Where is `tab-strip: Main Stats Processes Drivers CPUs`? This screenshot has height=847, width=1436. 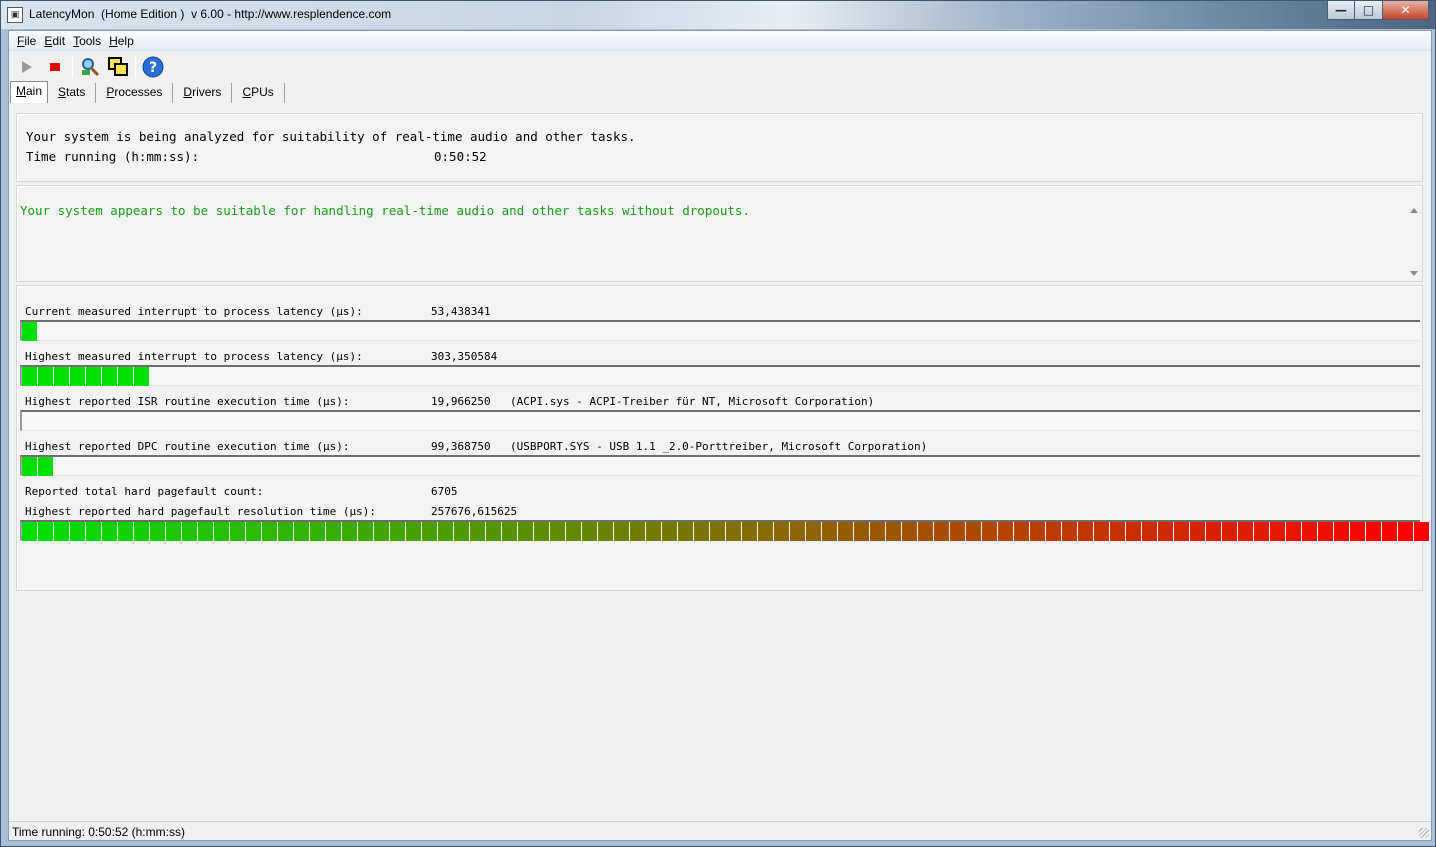
tab-strip: Main Stats Processes Drivers CPUs is located at coordinates (147, 92).